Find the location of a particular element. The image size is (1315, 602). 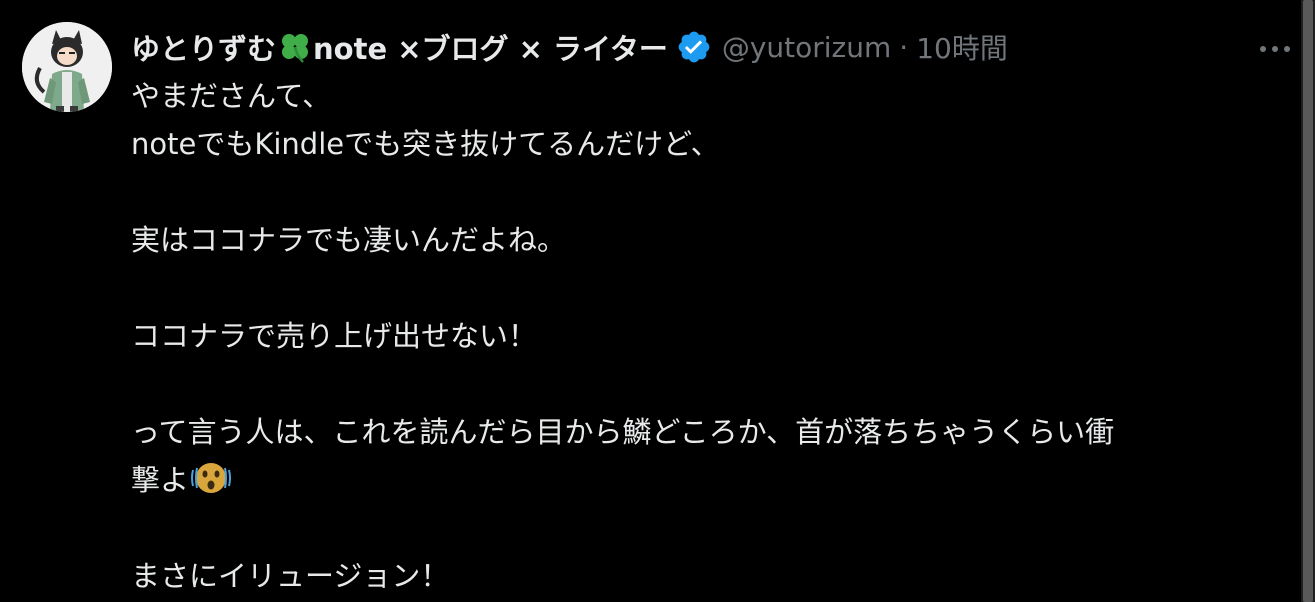

tweet-line-with-emoji: 撃よ is located at coordinates (711, 480).